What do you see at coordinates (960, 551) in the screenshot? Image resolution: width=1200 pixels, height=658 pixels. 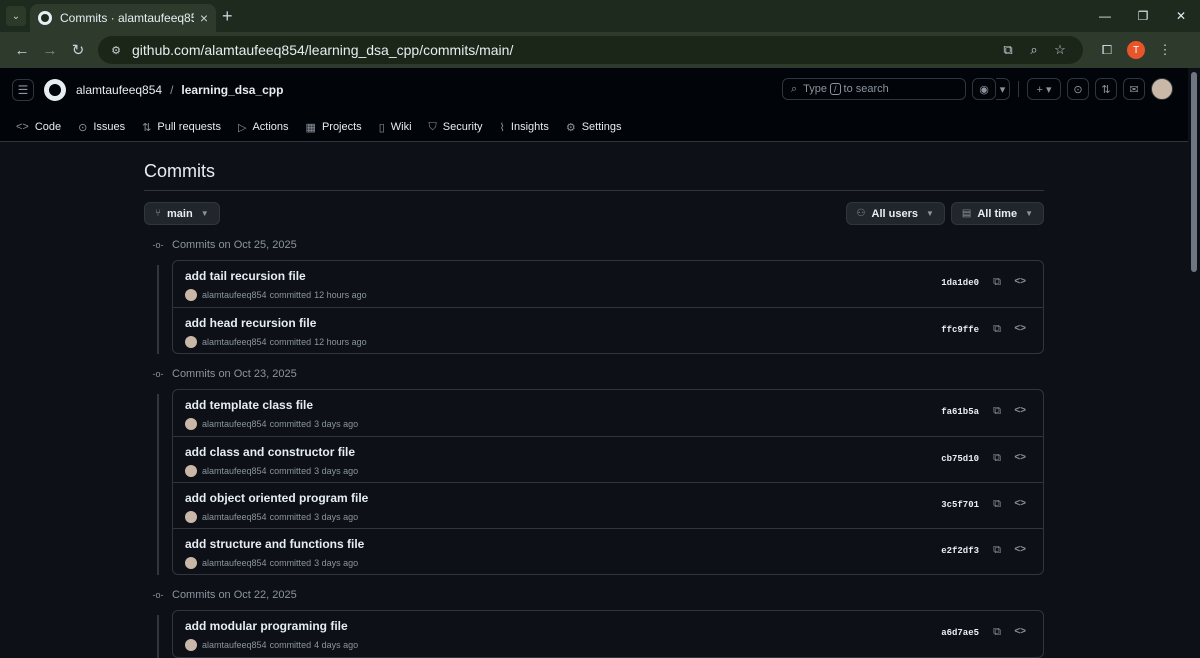 I see `commit-sha-link: e2f2df3` at bounding box center [960, 551].